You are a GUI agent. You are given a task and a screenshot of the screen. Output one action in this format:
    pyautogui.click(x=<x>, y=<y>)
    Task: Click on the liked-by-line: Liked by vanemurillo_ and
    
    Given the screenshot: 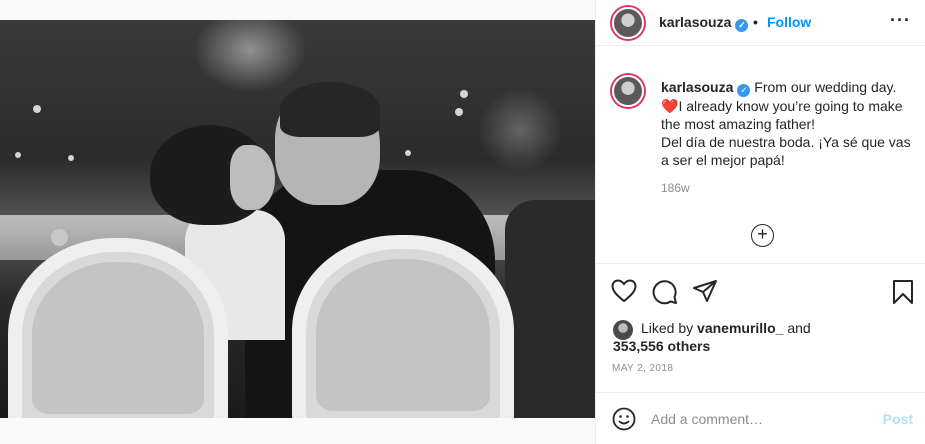 What is the action you would take?
    pyautogui.click(x=726, y=328)
    